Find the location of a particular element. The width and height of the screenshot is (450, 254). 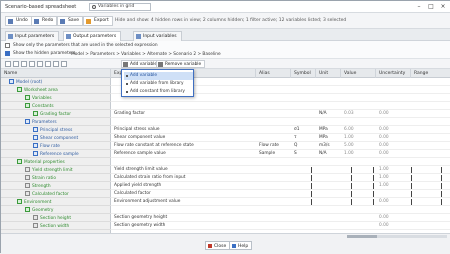

table-row: Calculated factor is located at coordinates (280, 194).